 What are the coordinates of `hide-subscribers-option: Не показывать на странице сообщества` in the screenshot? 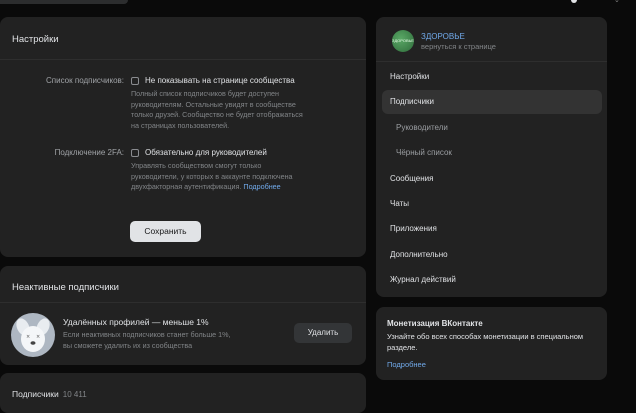 It's located at (220, 80).